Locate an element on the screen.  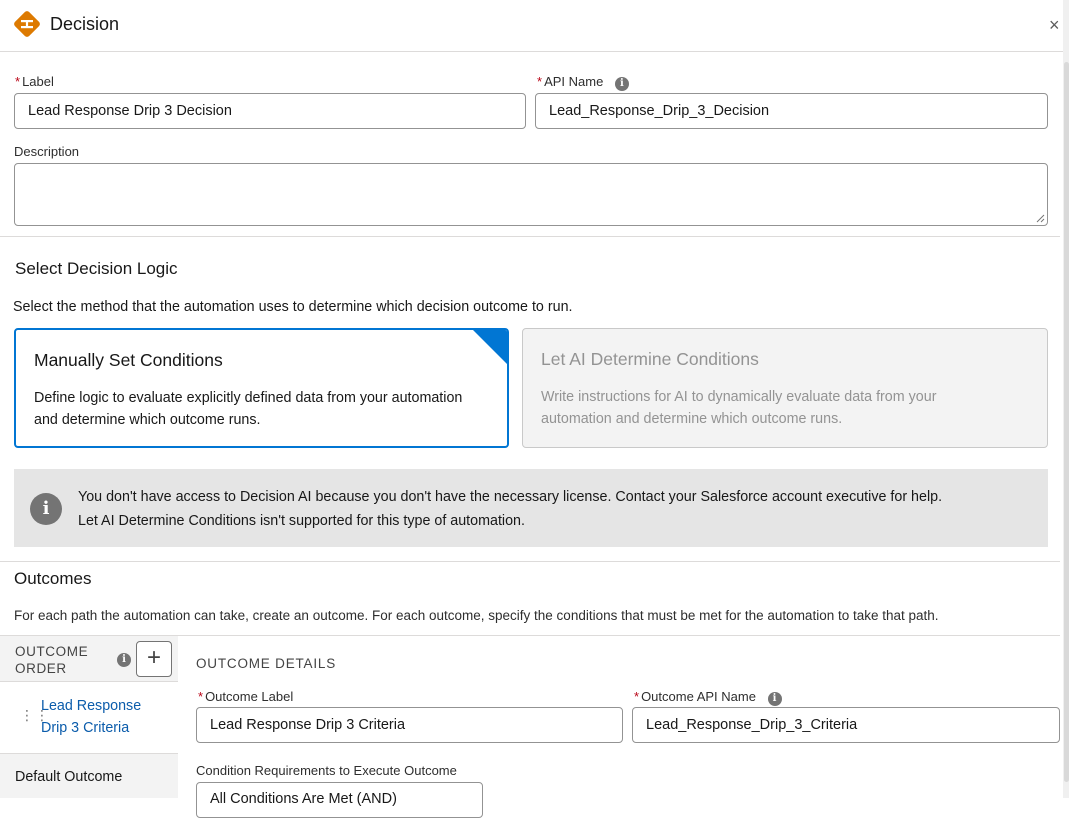
selected-corner-icon is located at coordinates (490, 347).